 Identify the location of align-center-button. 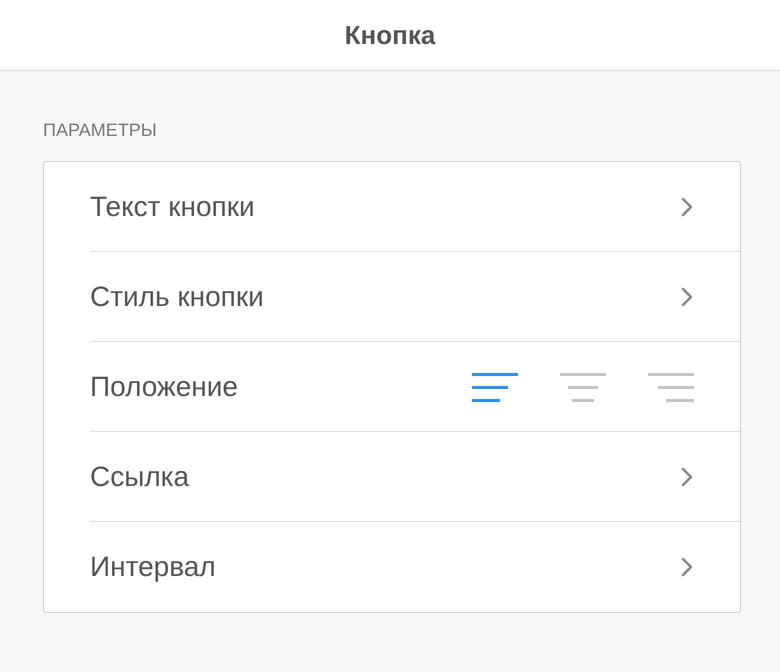
(583, 386).